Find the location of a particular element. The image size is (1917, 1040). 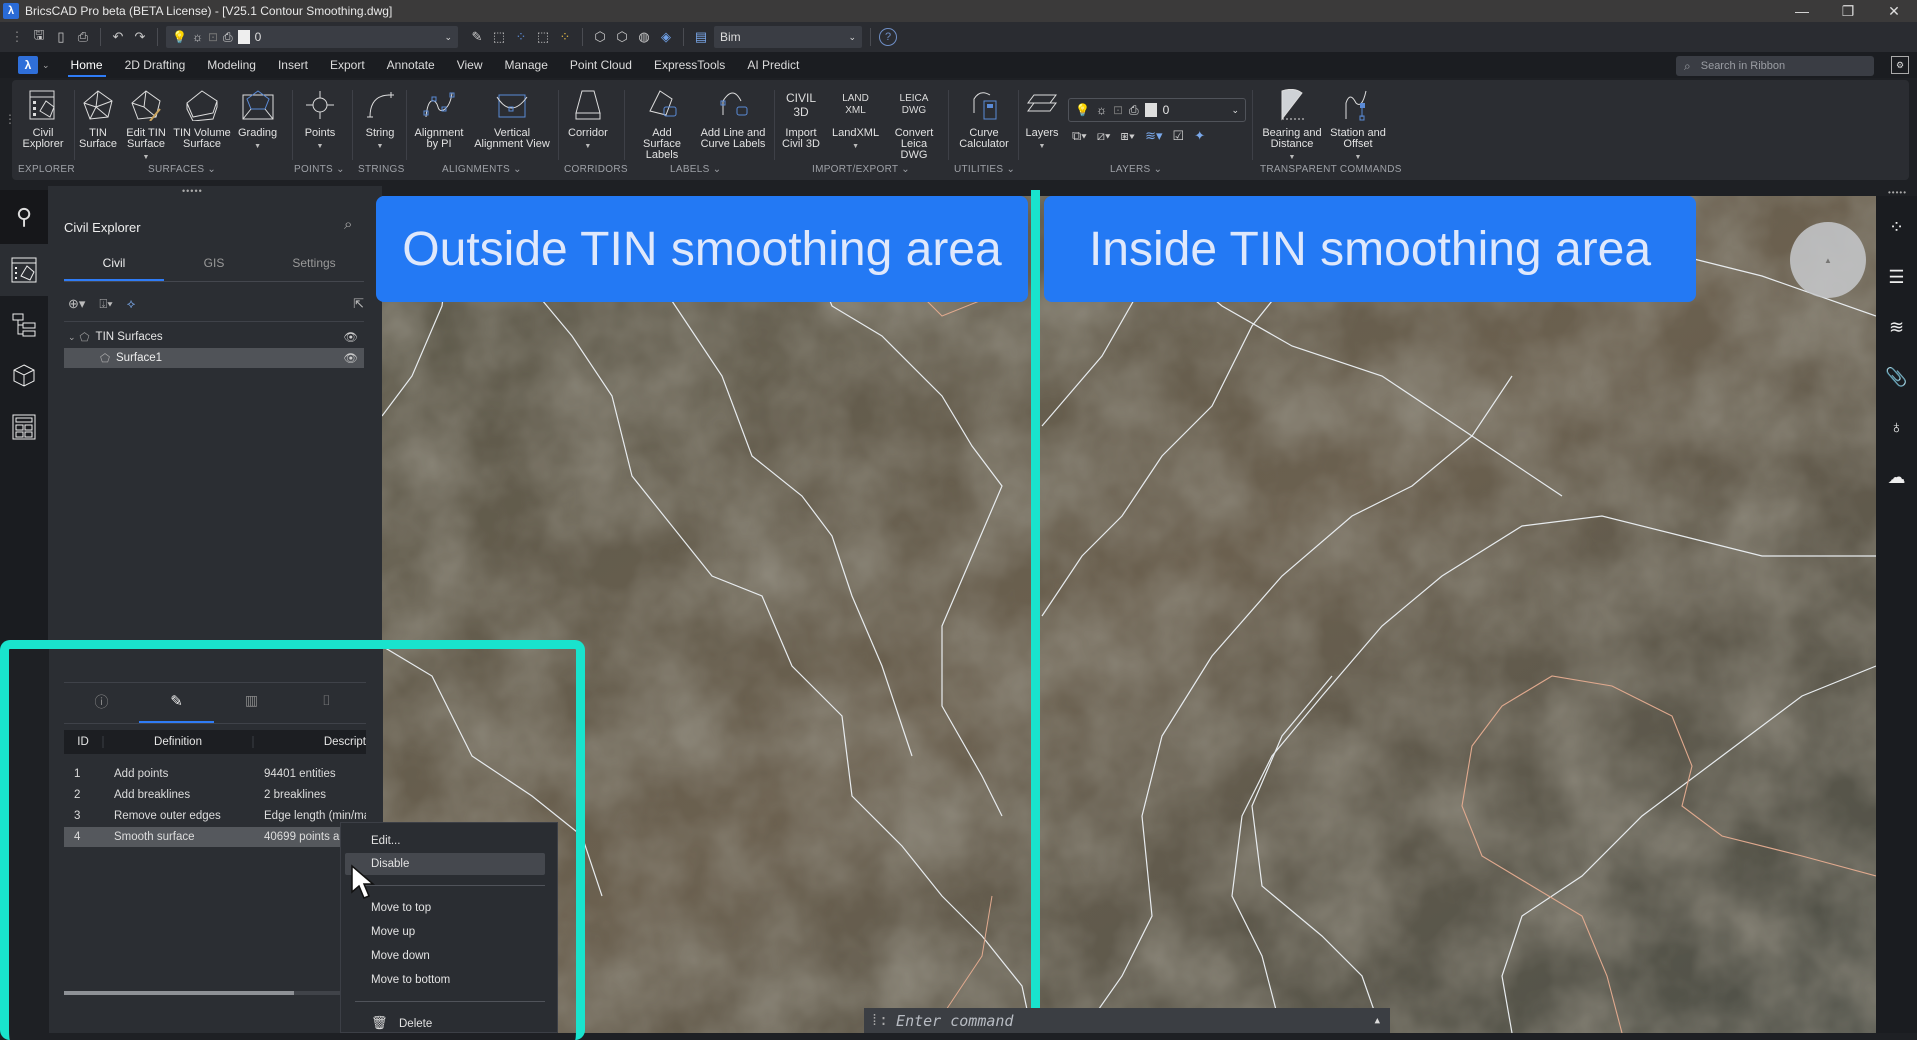

menu-item-move-down: Move down is located at coordinates (400, 956).